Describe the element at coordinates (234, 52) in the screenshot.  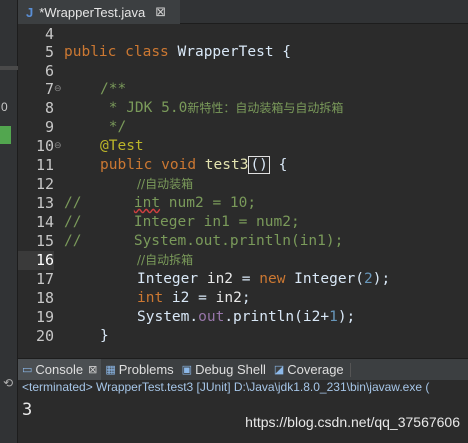
I see `class-name: WrapperTest {` at that location.